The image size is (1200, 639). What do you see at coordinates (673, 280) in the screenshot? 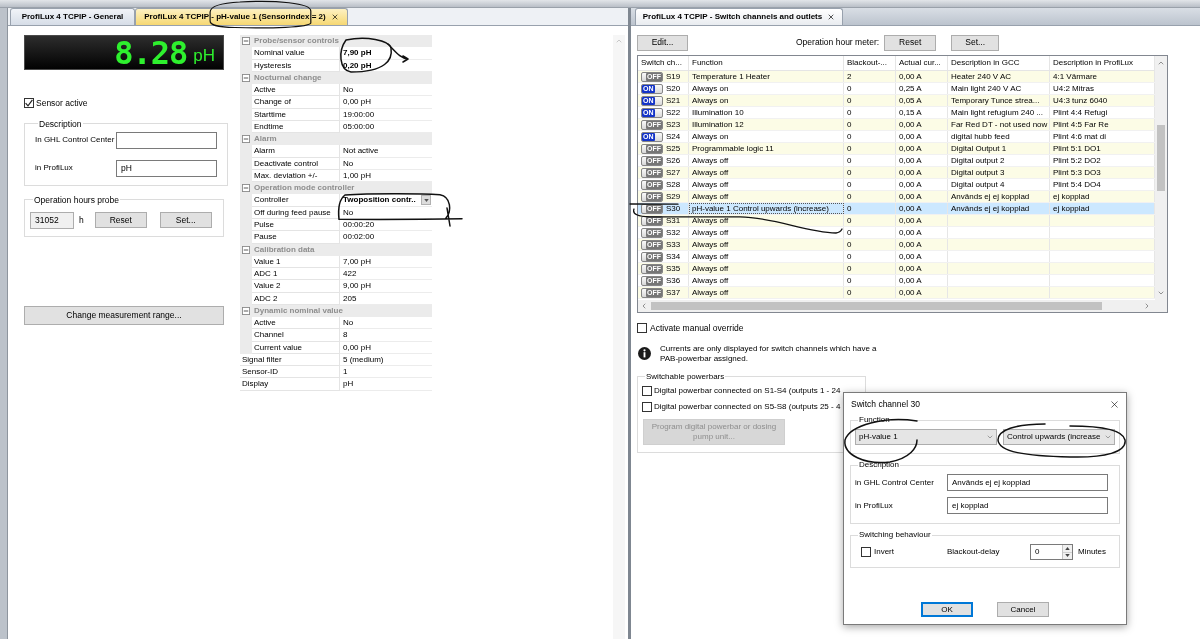
I see `table-cell: S36` at bounding box center [673, 280].